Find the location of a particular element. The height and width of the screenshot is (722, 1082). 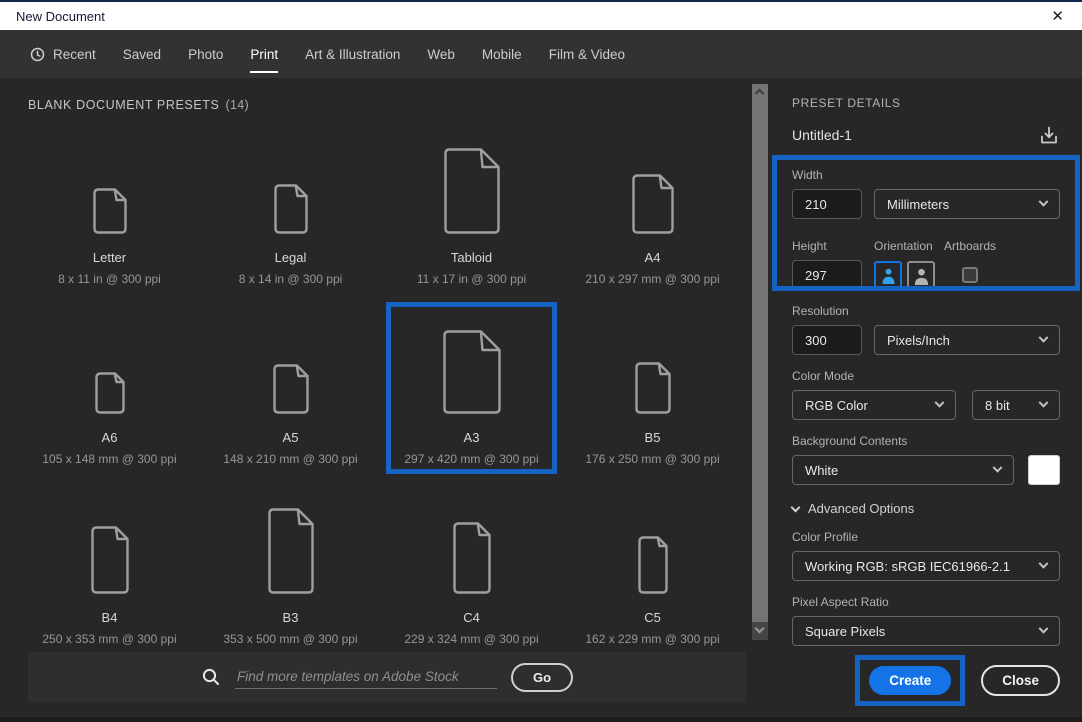

preset-card-c4: C4 229 x 324 mm @ 300 ppi is located at coordinates (471, 568).